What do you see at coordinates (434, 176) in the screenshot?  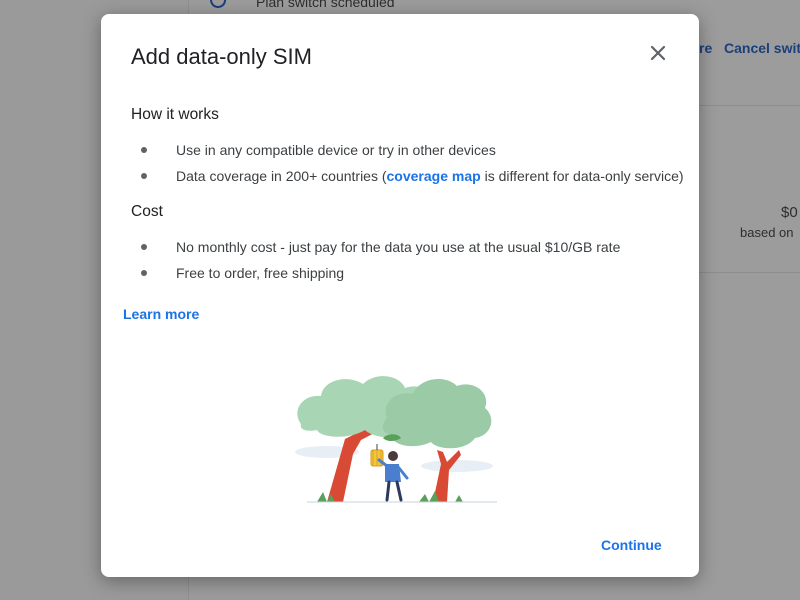 I see `coverage-map-link: coverage map` at bounding box center [434, 176].